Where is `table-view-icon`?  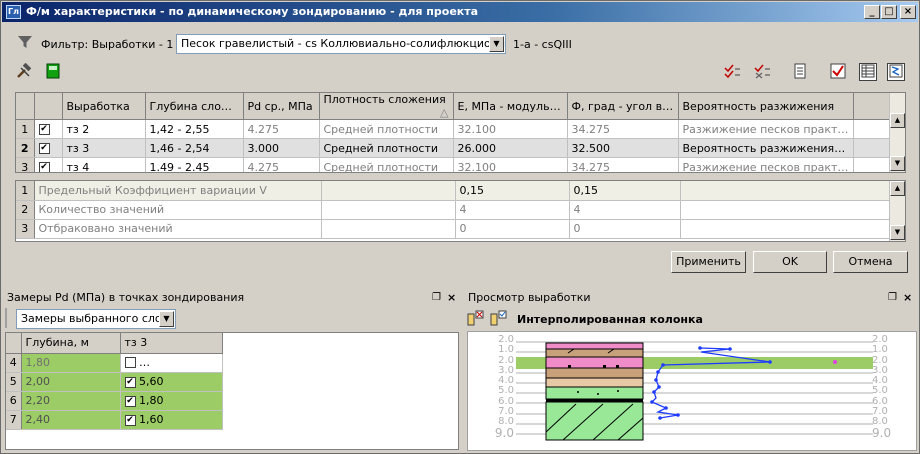
table-view-icon is located at coordinates (868, 72).